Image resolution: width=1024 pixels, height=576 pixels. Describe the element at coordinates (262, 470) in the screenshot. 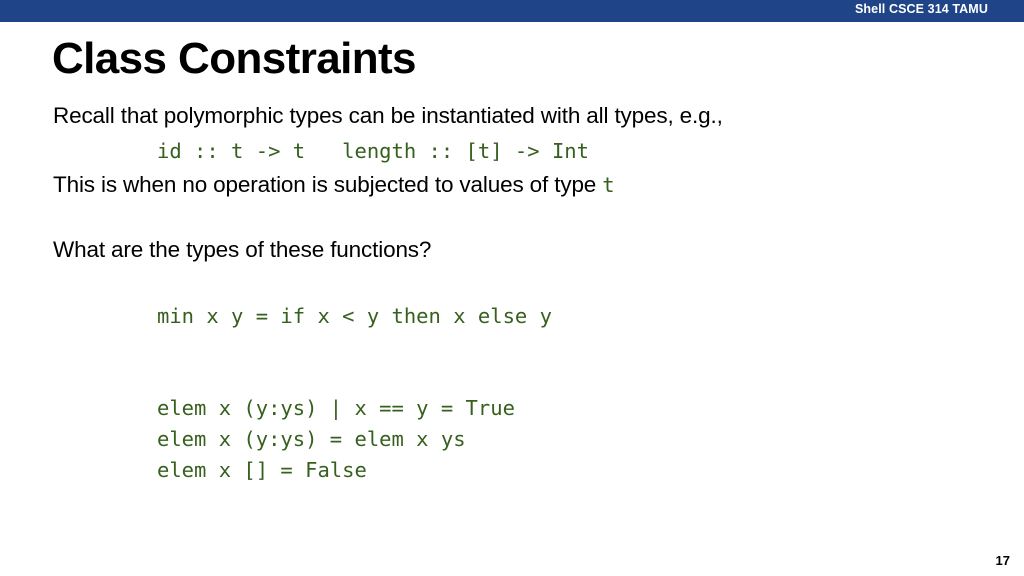

I see `elem-function-code-line-3: elem x [] = False` at that location.